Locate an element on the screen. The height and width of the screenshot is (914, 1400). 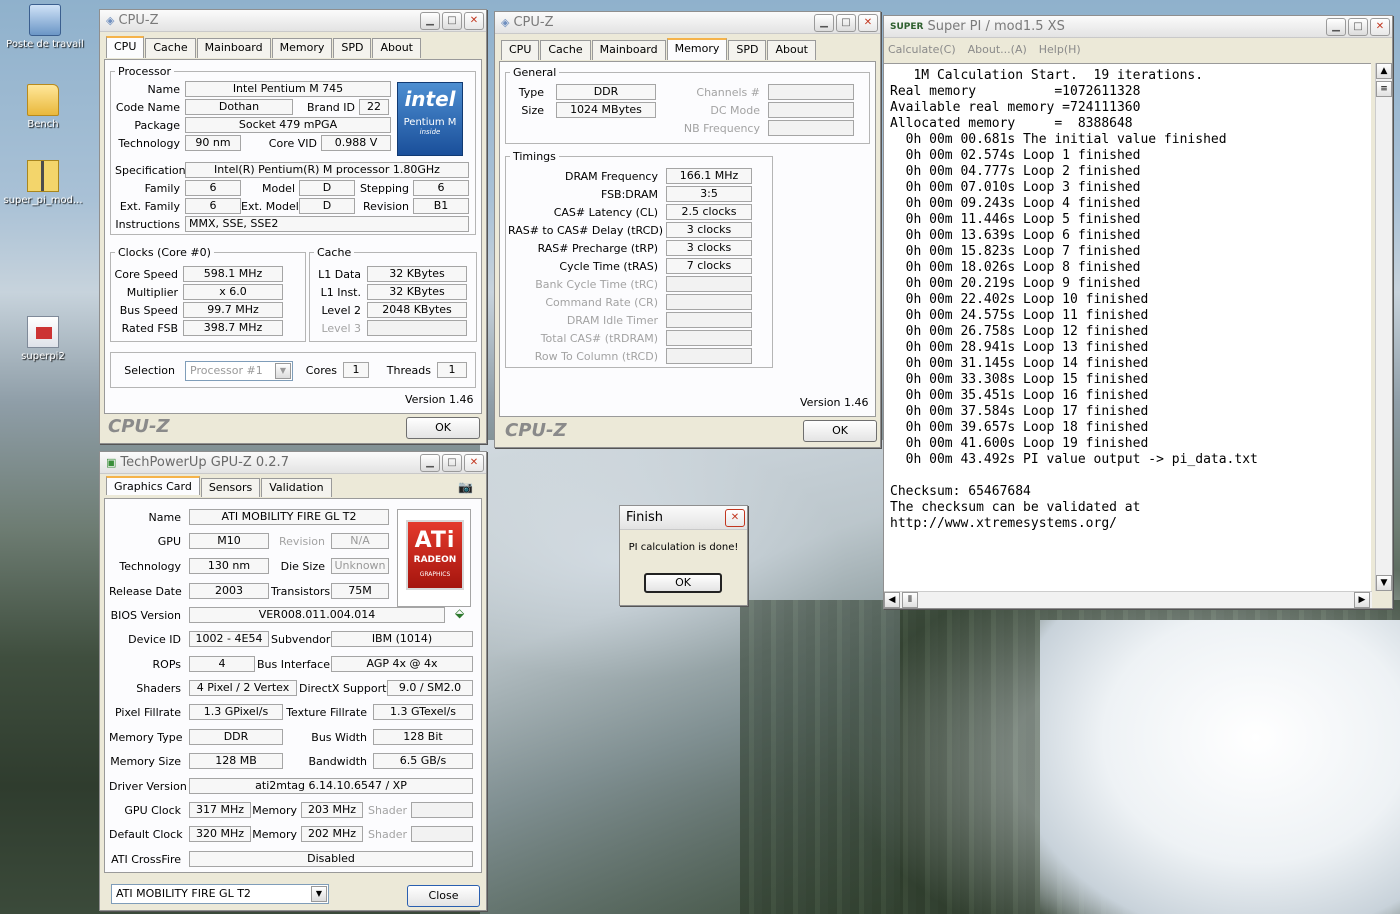
close-button: Close is located at coordinates (443, 896).